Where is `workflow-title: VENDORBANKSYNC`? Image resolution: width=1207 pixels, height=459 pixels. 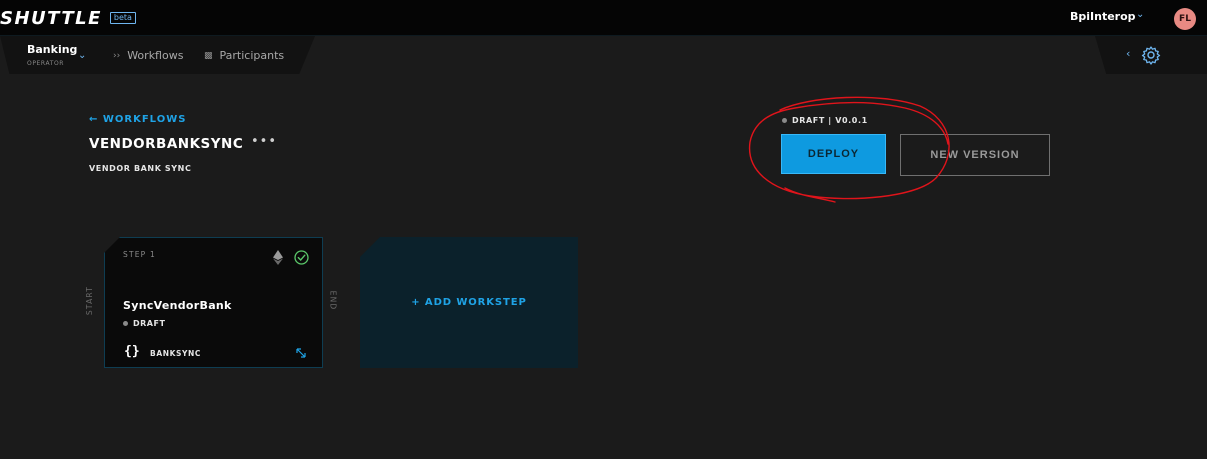
workflow-title: VENDORBANKSYNC is located at coordinates (166, 144).